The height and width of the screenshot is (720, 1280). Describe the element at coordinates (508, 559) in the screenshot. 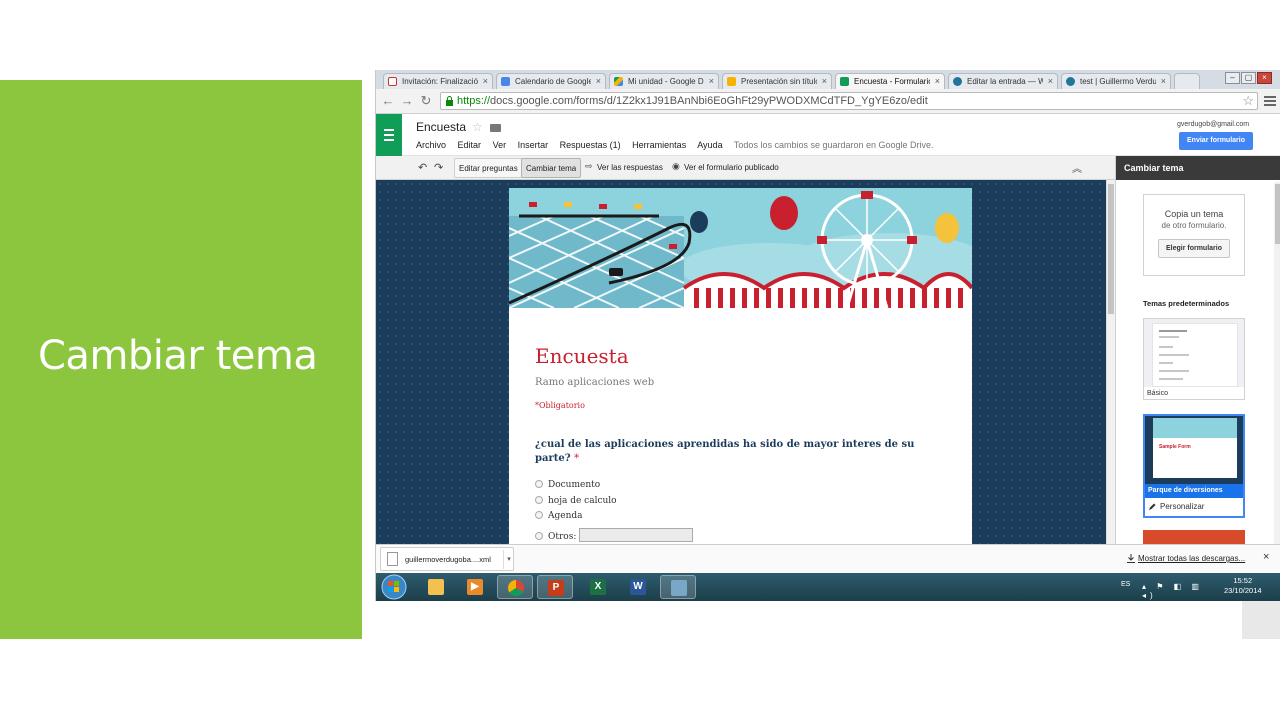

I see `chevron-down-icon: ▾` at that location.